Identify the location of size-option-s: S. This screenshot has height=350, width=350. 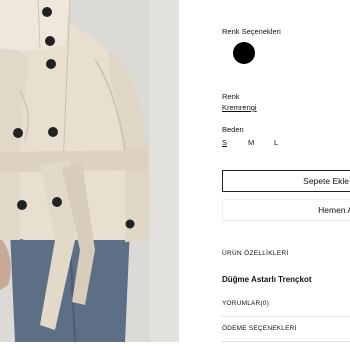
(235, 142).